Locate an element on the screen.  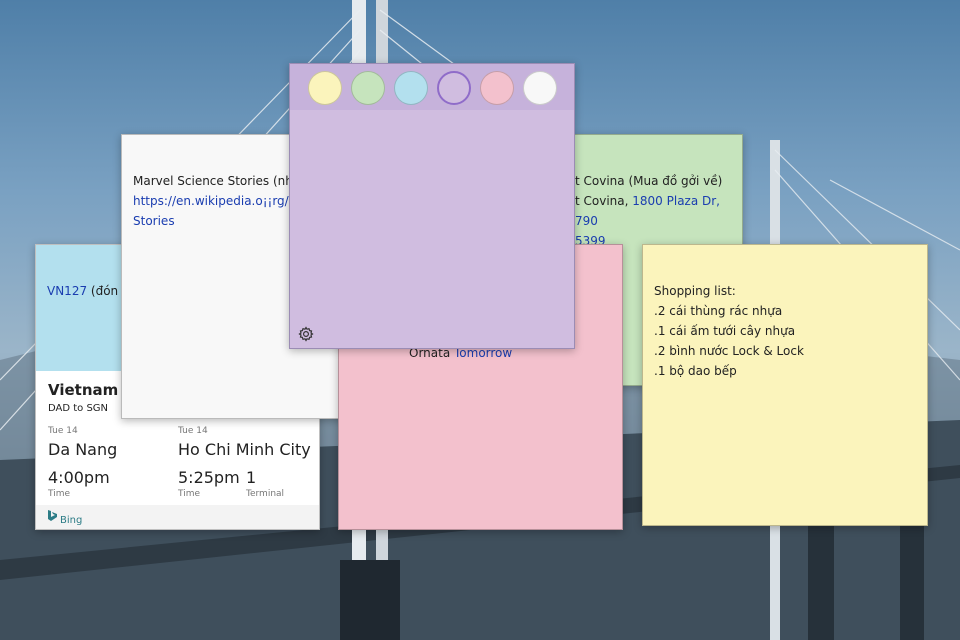
terminal-label: Terminal is located at coordinates (265, 494).